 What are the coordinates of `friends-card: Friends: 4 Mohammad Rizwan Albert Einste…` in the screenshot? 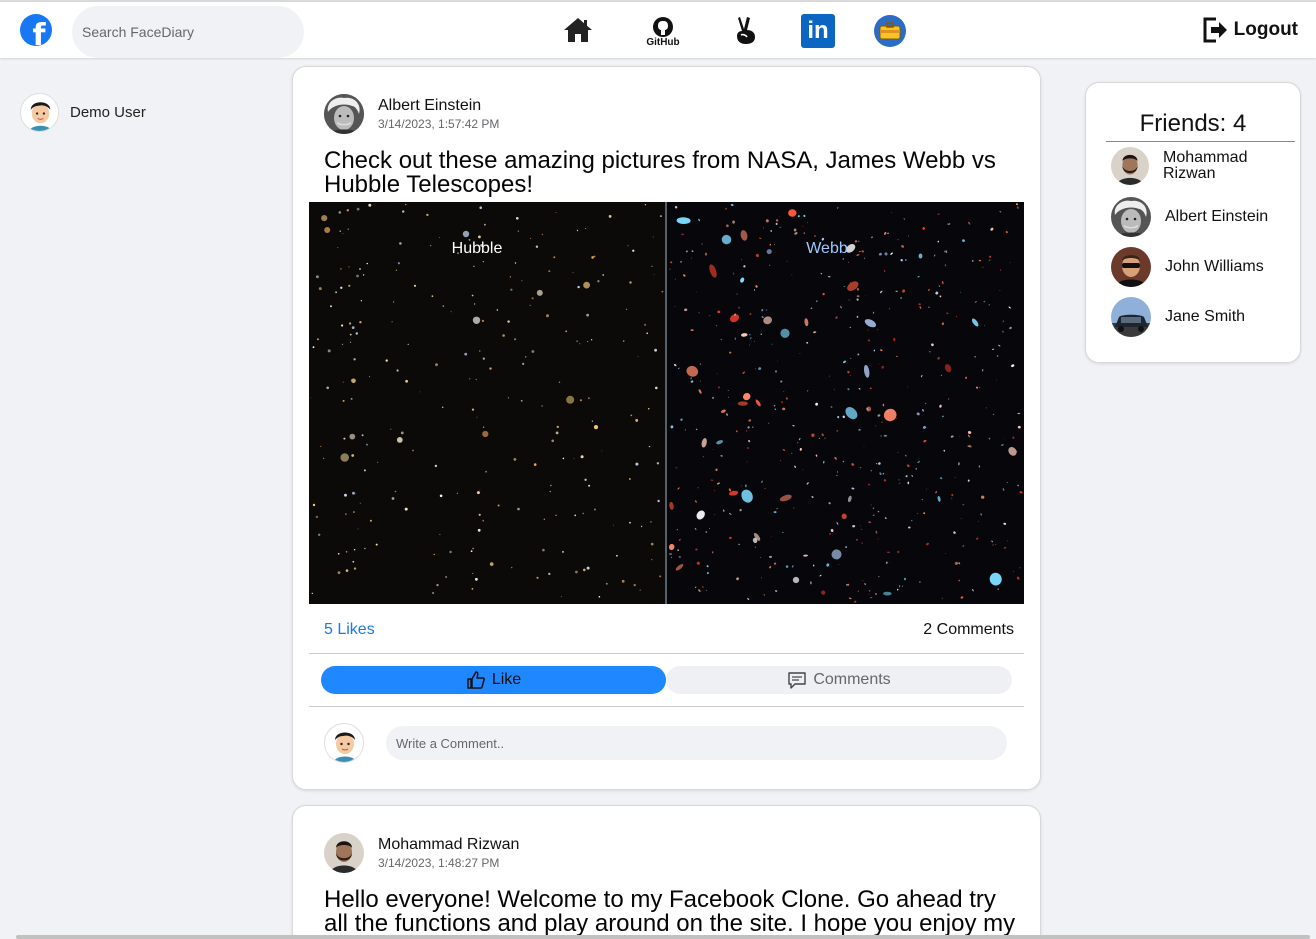 It's located at (1193, 222).